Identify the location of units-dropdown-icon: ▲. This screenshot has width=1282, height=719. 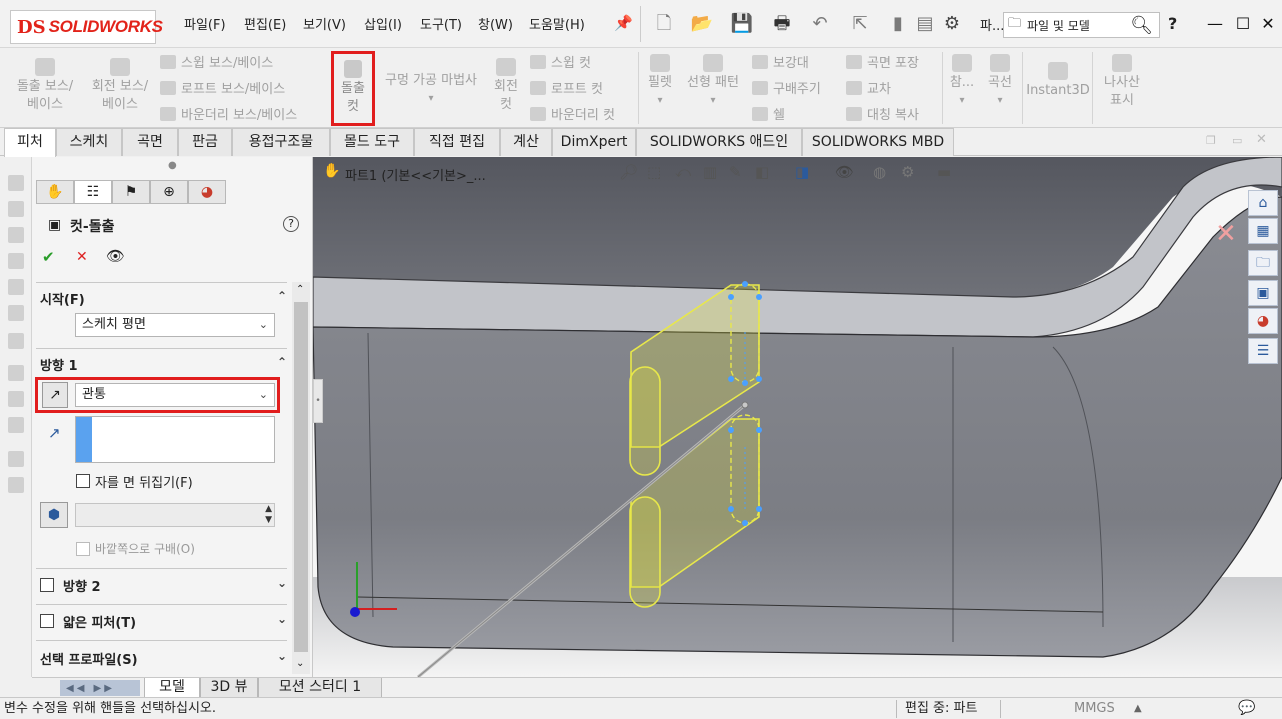
(1138, 708).